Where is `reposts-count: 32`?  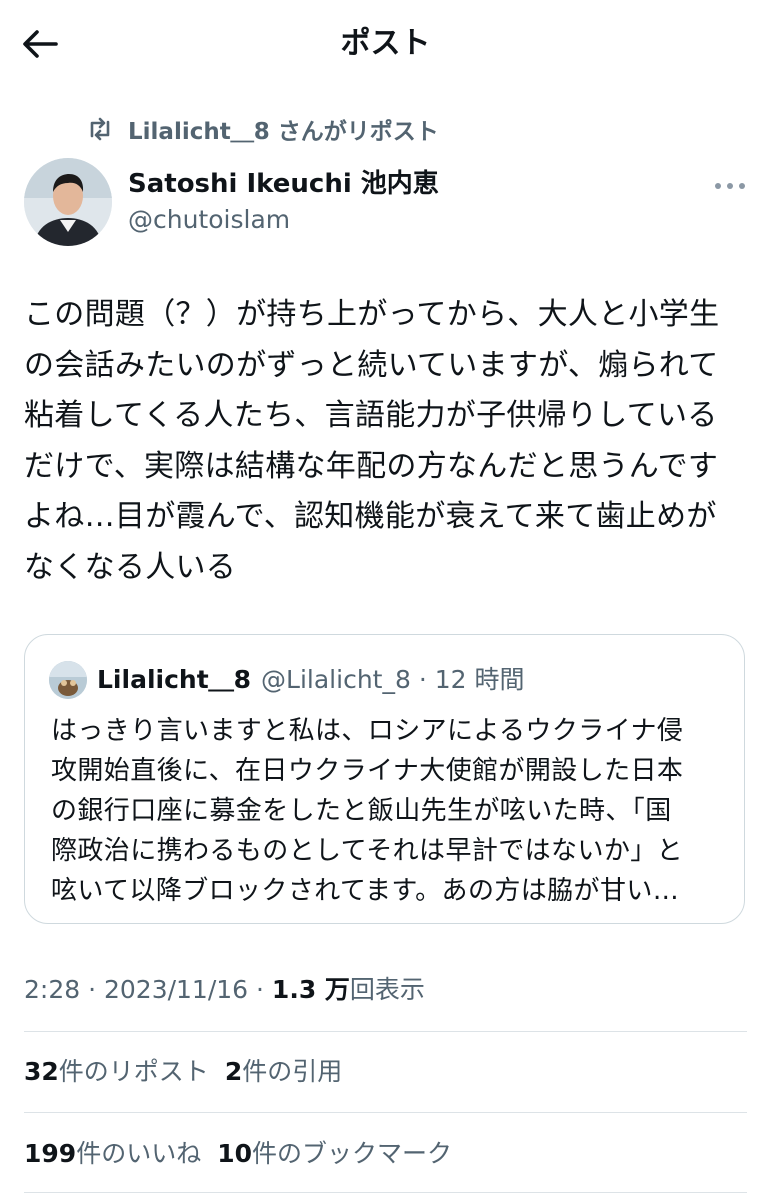 reposts-count: 32 is located at coordinates (41, 1071).